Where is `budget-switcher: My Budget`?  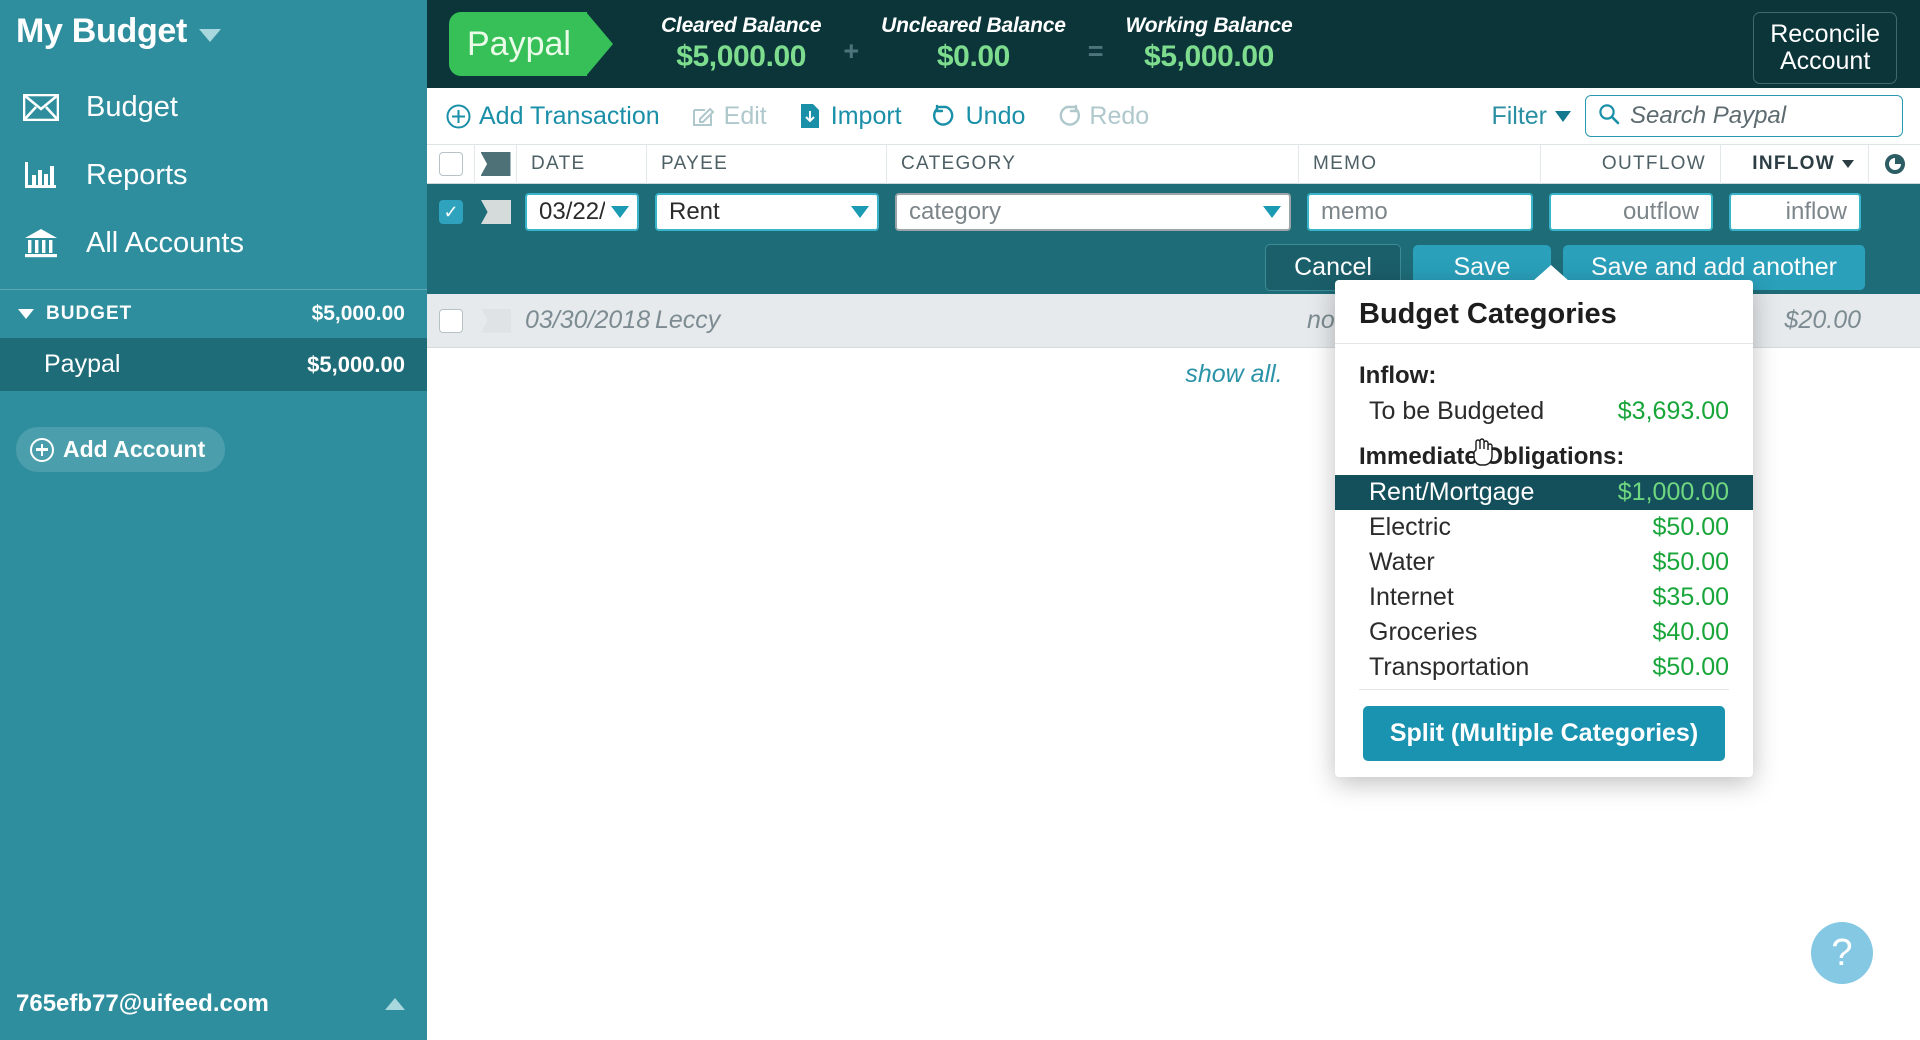 budget-switcher: My Budget is located at coordinates (213, 25).